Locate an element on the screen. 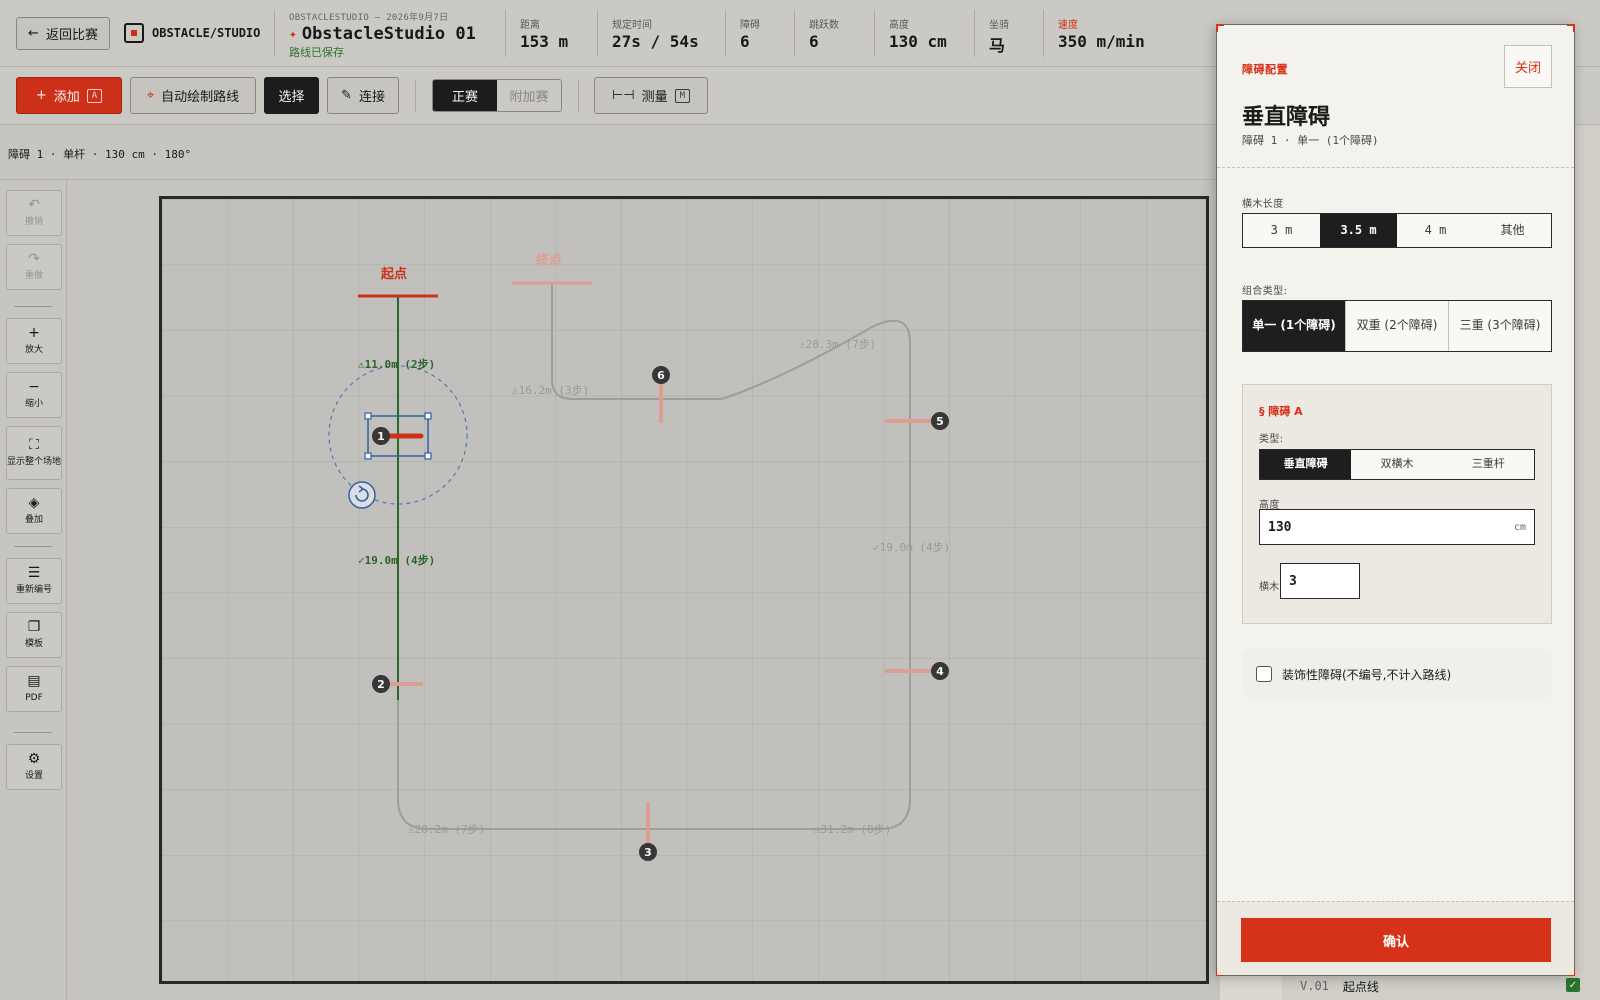 The image size is (1600, 1000). dialog-title: 垂直障碍 is located at coordinates (1286, 117).